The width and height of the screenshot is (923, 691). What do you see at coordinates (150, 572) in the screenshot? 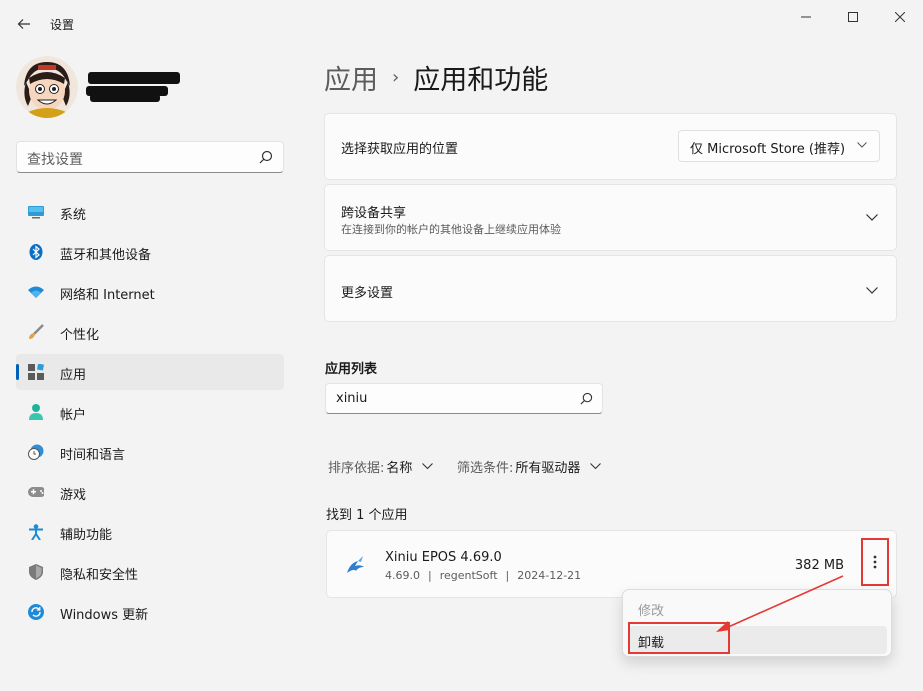
I see `sidebar-item-privacy: 隐私和安全性` at bounding box center [150, 572].